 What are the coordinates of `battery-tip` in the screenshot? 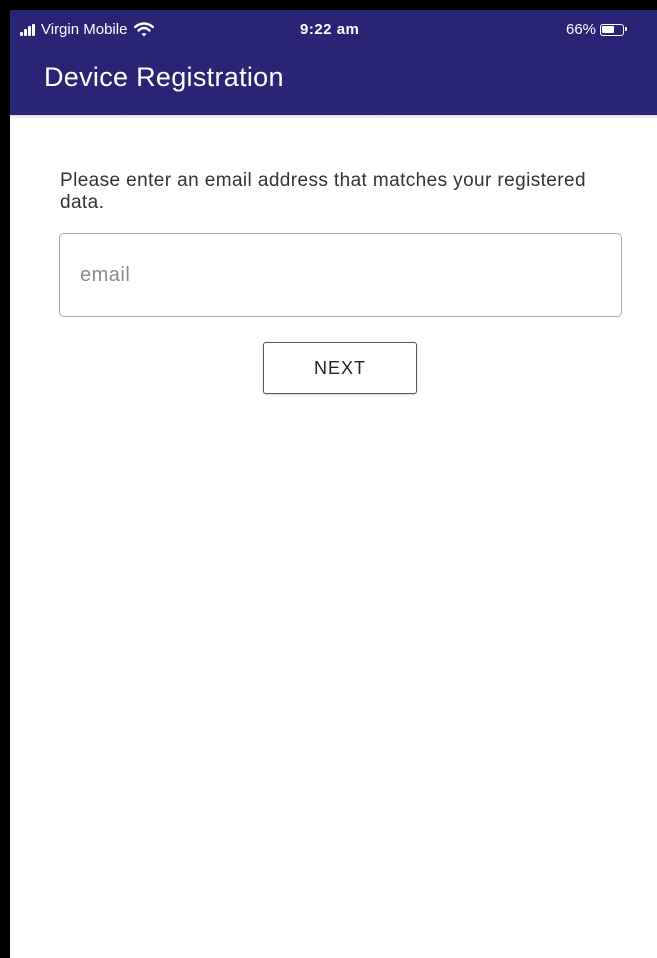 It's located at (626, 29).